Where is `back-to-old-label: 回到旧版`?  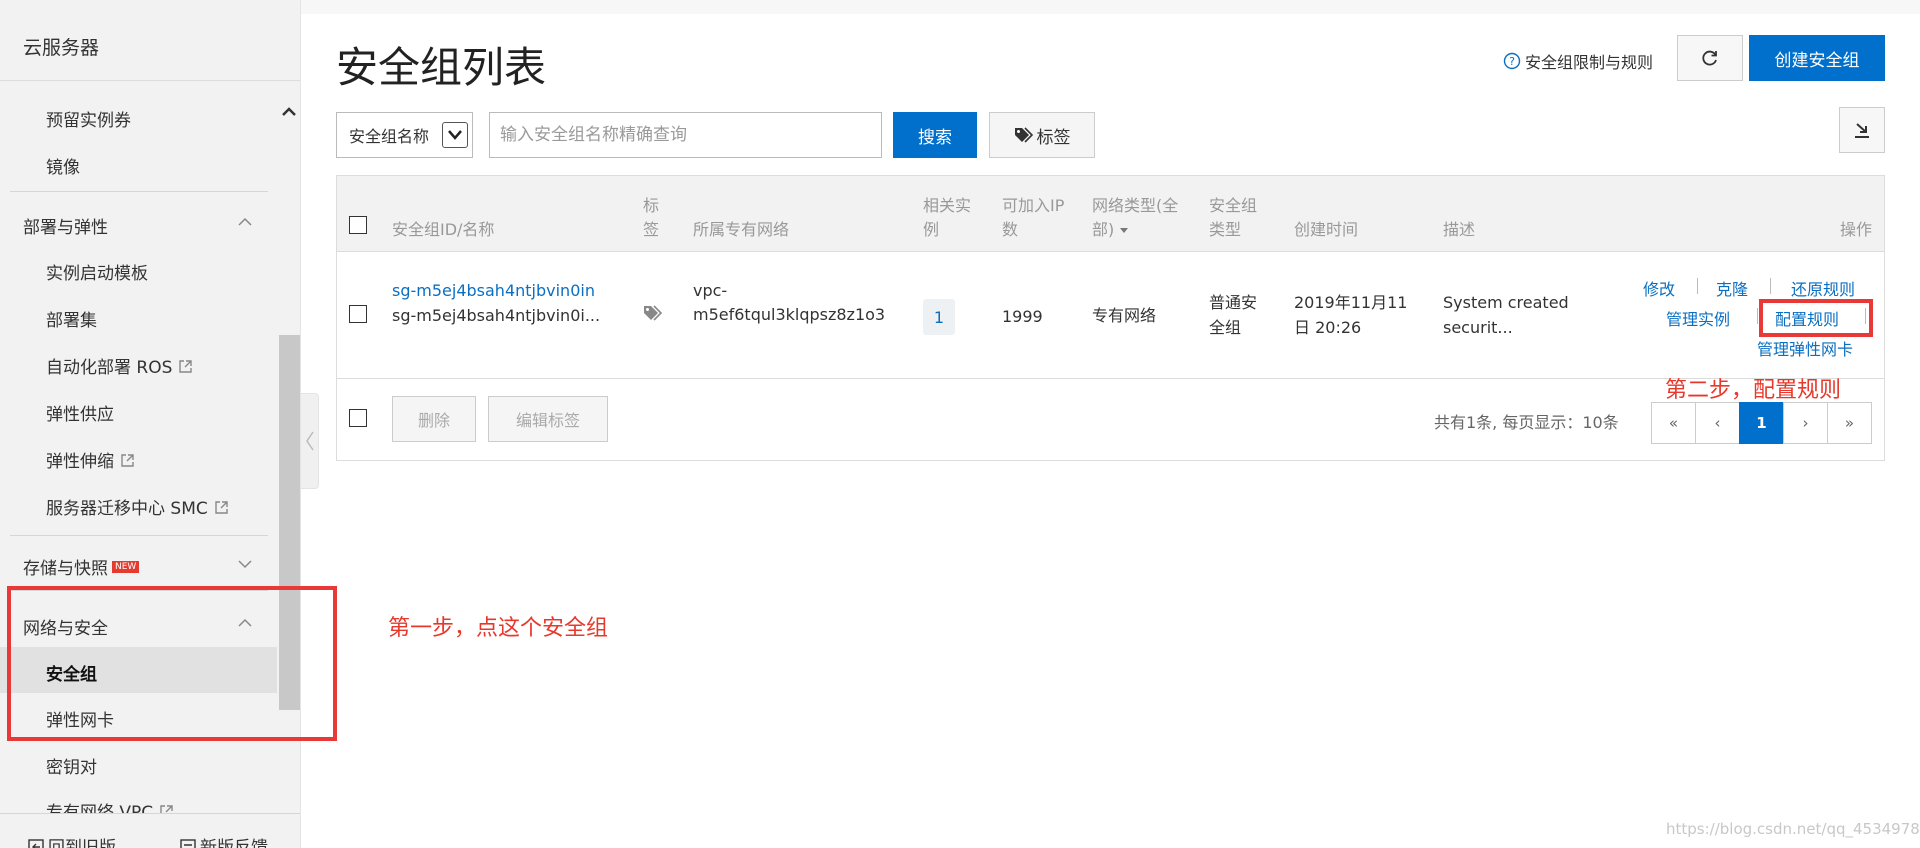 back-to-old-label: 回到旧版 is located at coordinates (82, 843).